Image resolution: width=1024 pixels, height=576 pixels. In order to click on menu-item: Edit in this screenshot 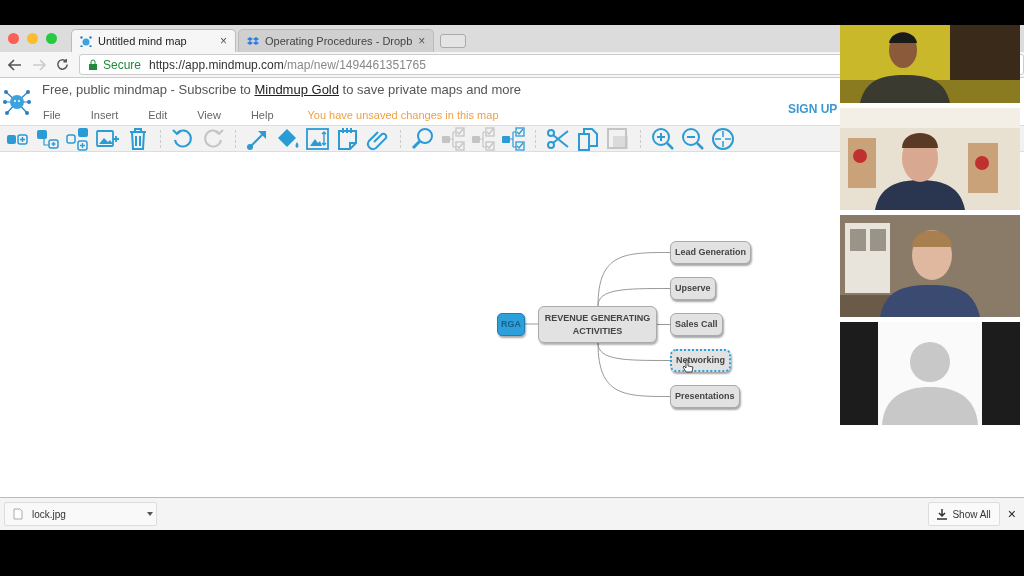, I will do `click(158, 114)`.